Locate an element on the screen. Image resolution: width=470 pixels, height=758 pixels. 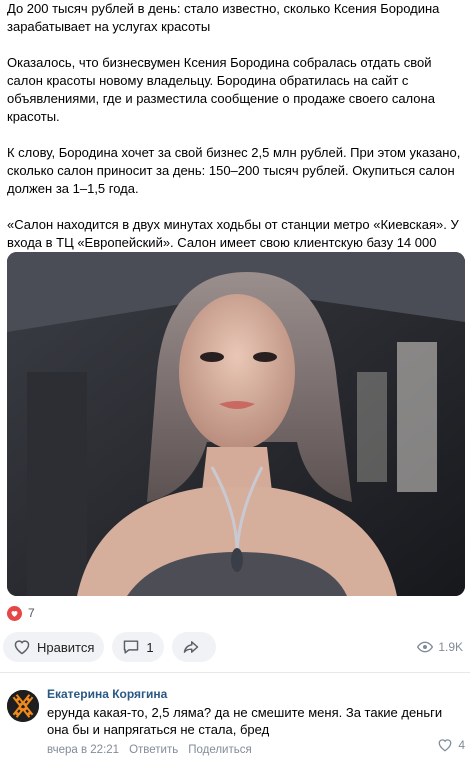
share-button is located at coordinates (193, 647).